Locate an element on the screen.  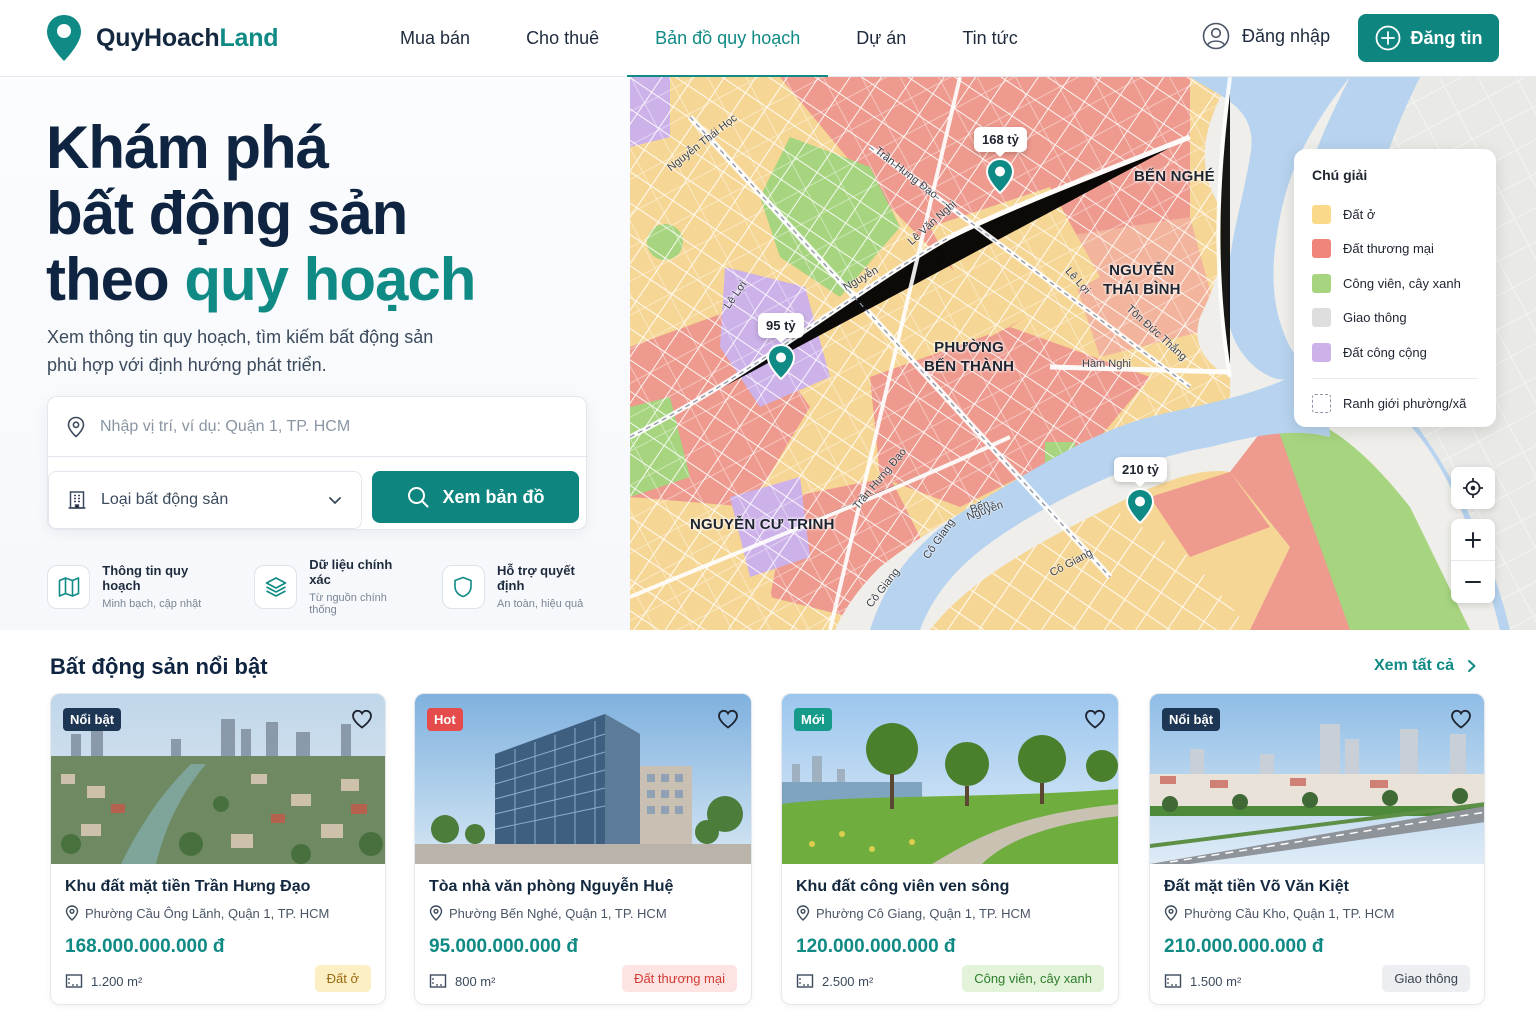
layers-icon is located at coordinates (275, 586).